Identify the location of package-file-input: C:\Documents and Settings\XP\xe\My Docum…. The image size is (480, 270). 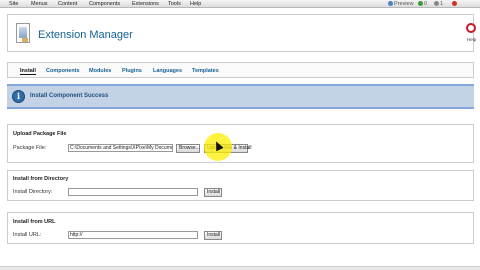
(120, 148).